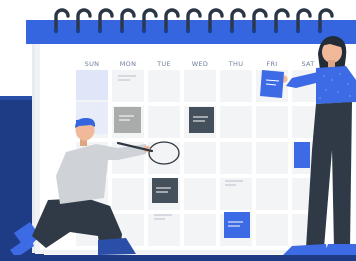  What do you see at coordinates (237, 225) in the screenshot?
I see `sticky-note-blue` at bounding box center [237, 225].